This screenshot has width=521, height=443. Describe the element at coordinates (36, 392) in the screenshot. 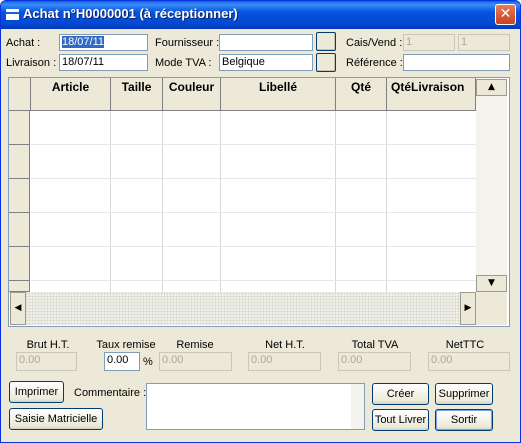

I see `imprimer-button: Imprimer` at that location.